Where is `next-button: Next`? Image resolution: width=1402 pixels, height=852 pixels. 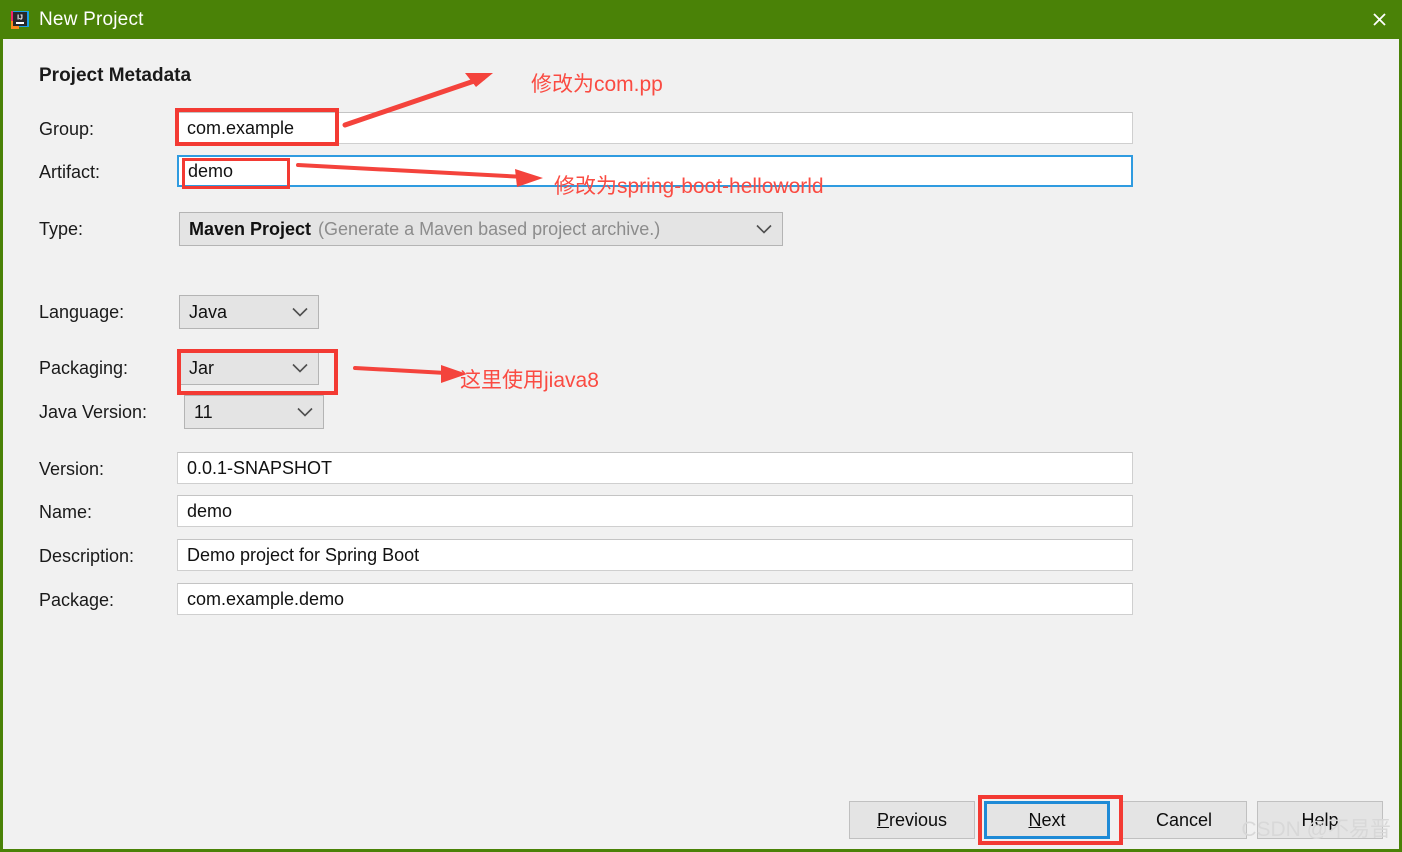 next-button: Next is located at coordinates (1047, 820).